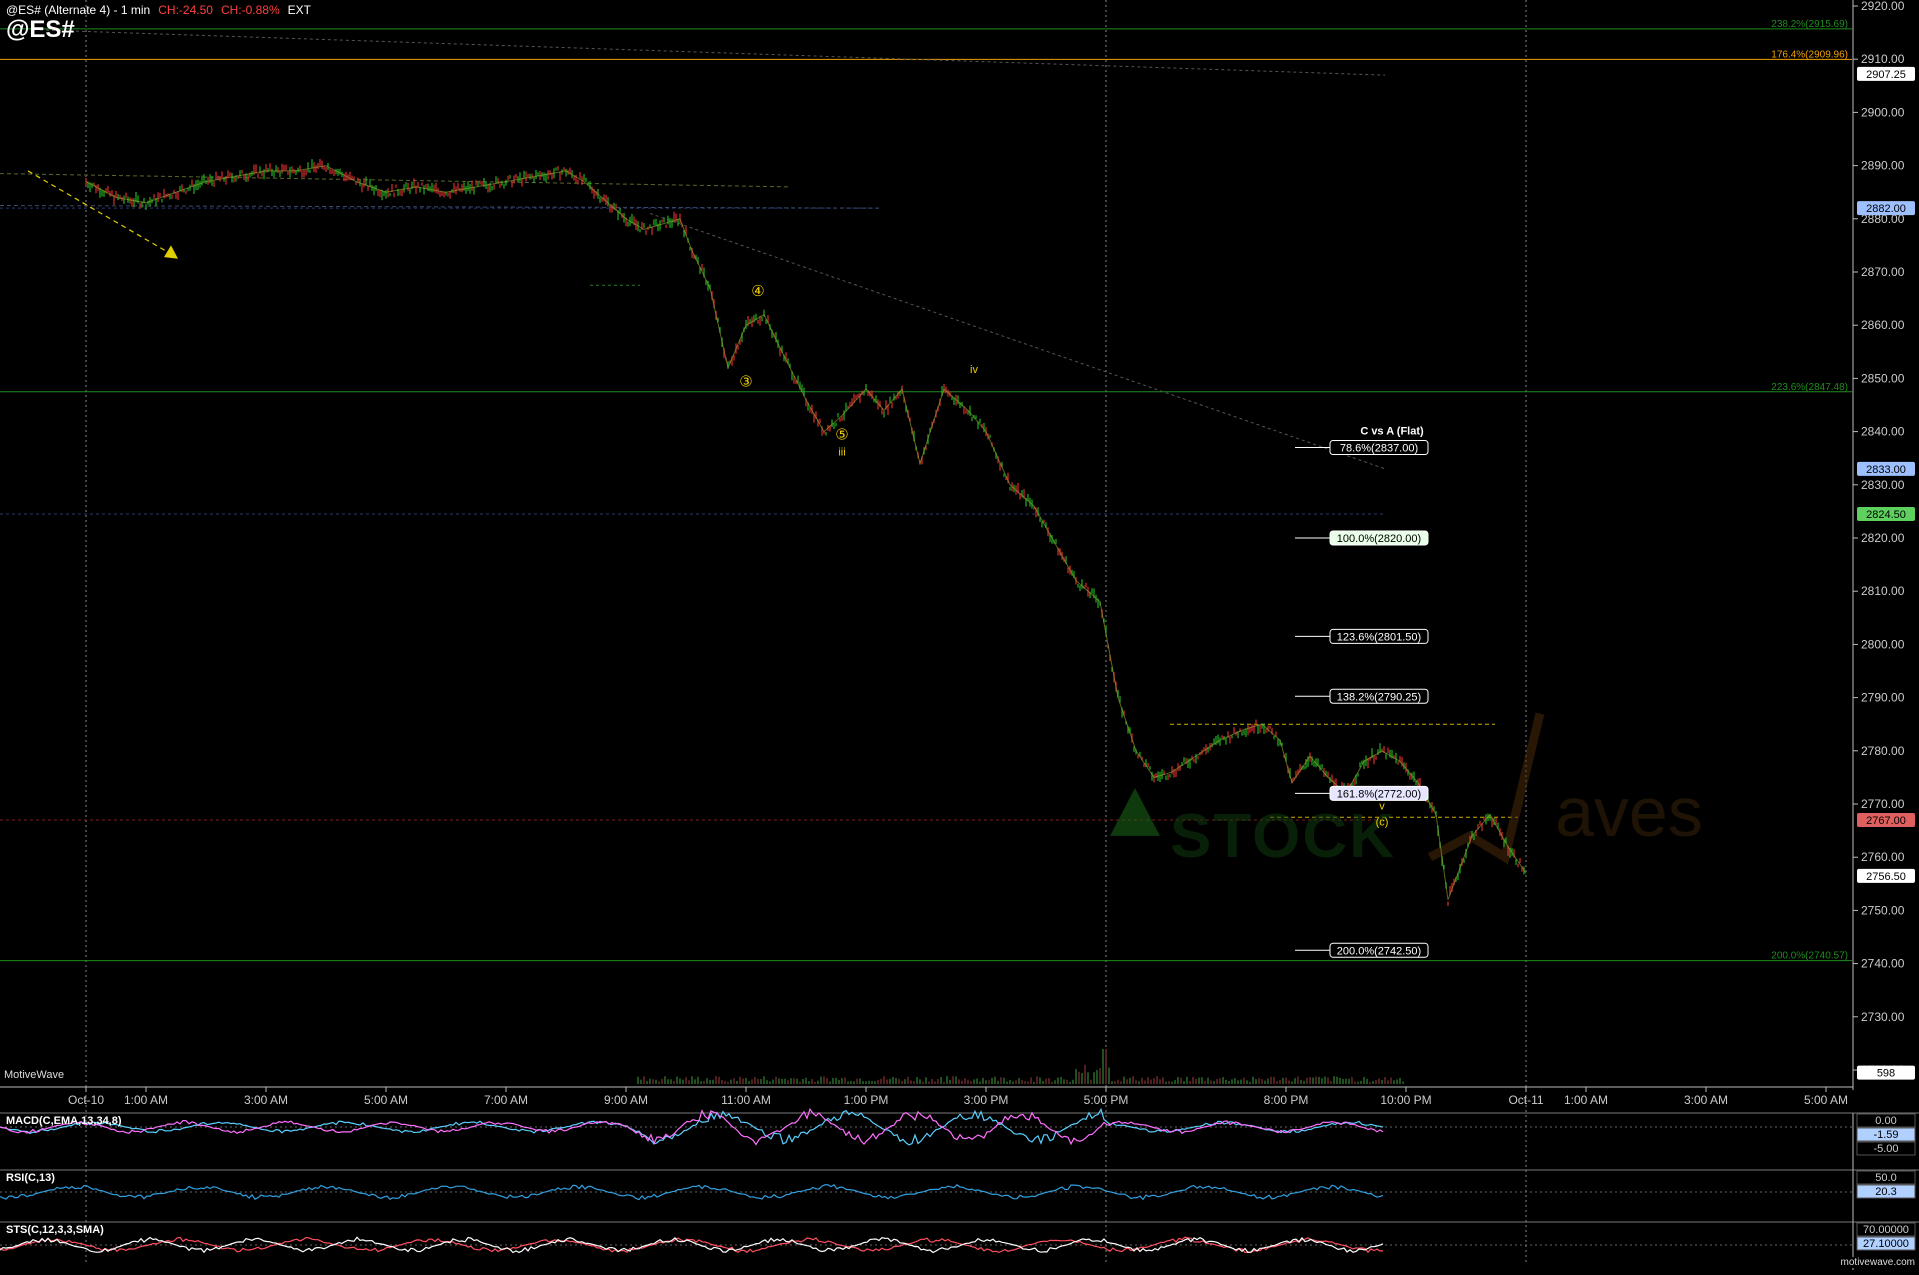 The height and width of the screenshot is (1275, 1919). What do you see at coordinates (745, 381) in the screenshot?
I see `wave-label-circled: ③` at bounding box center [745, 381].